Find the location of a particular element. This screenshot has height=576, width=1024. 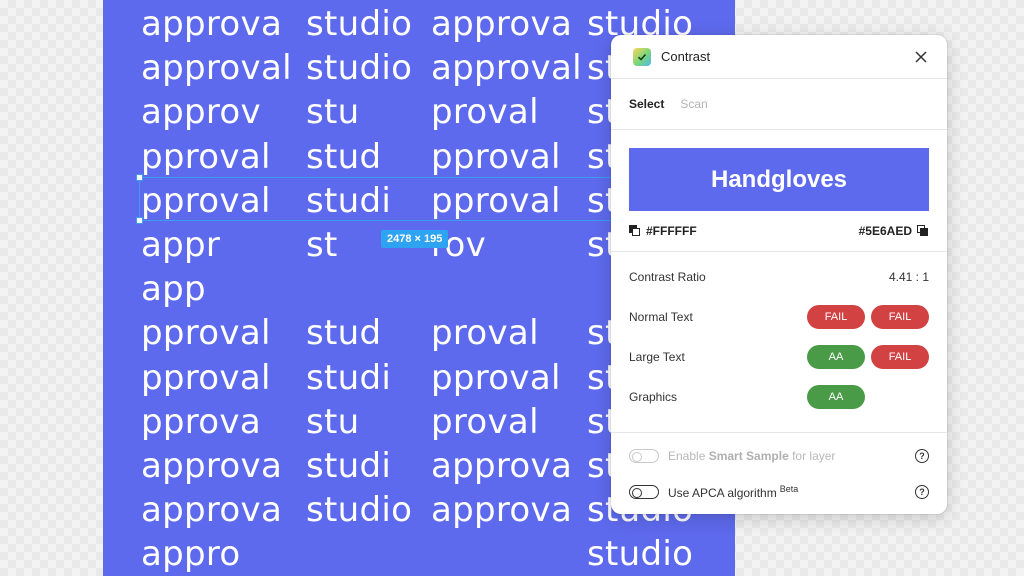

artwork-word: pprova is located at coordinates (201, 421).